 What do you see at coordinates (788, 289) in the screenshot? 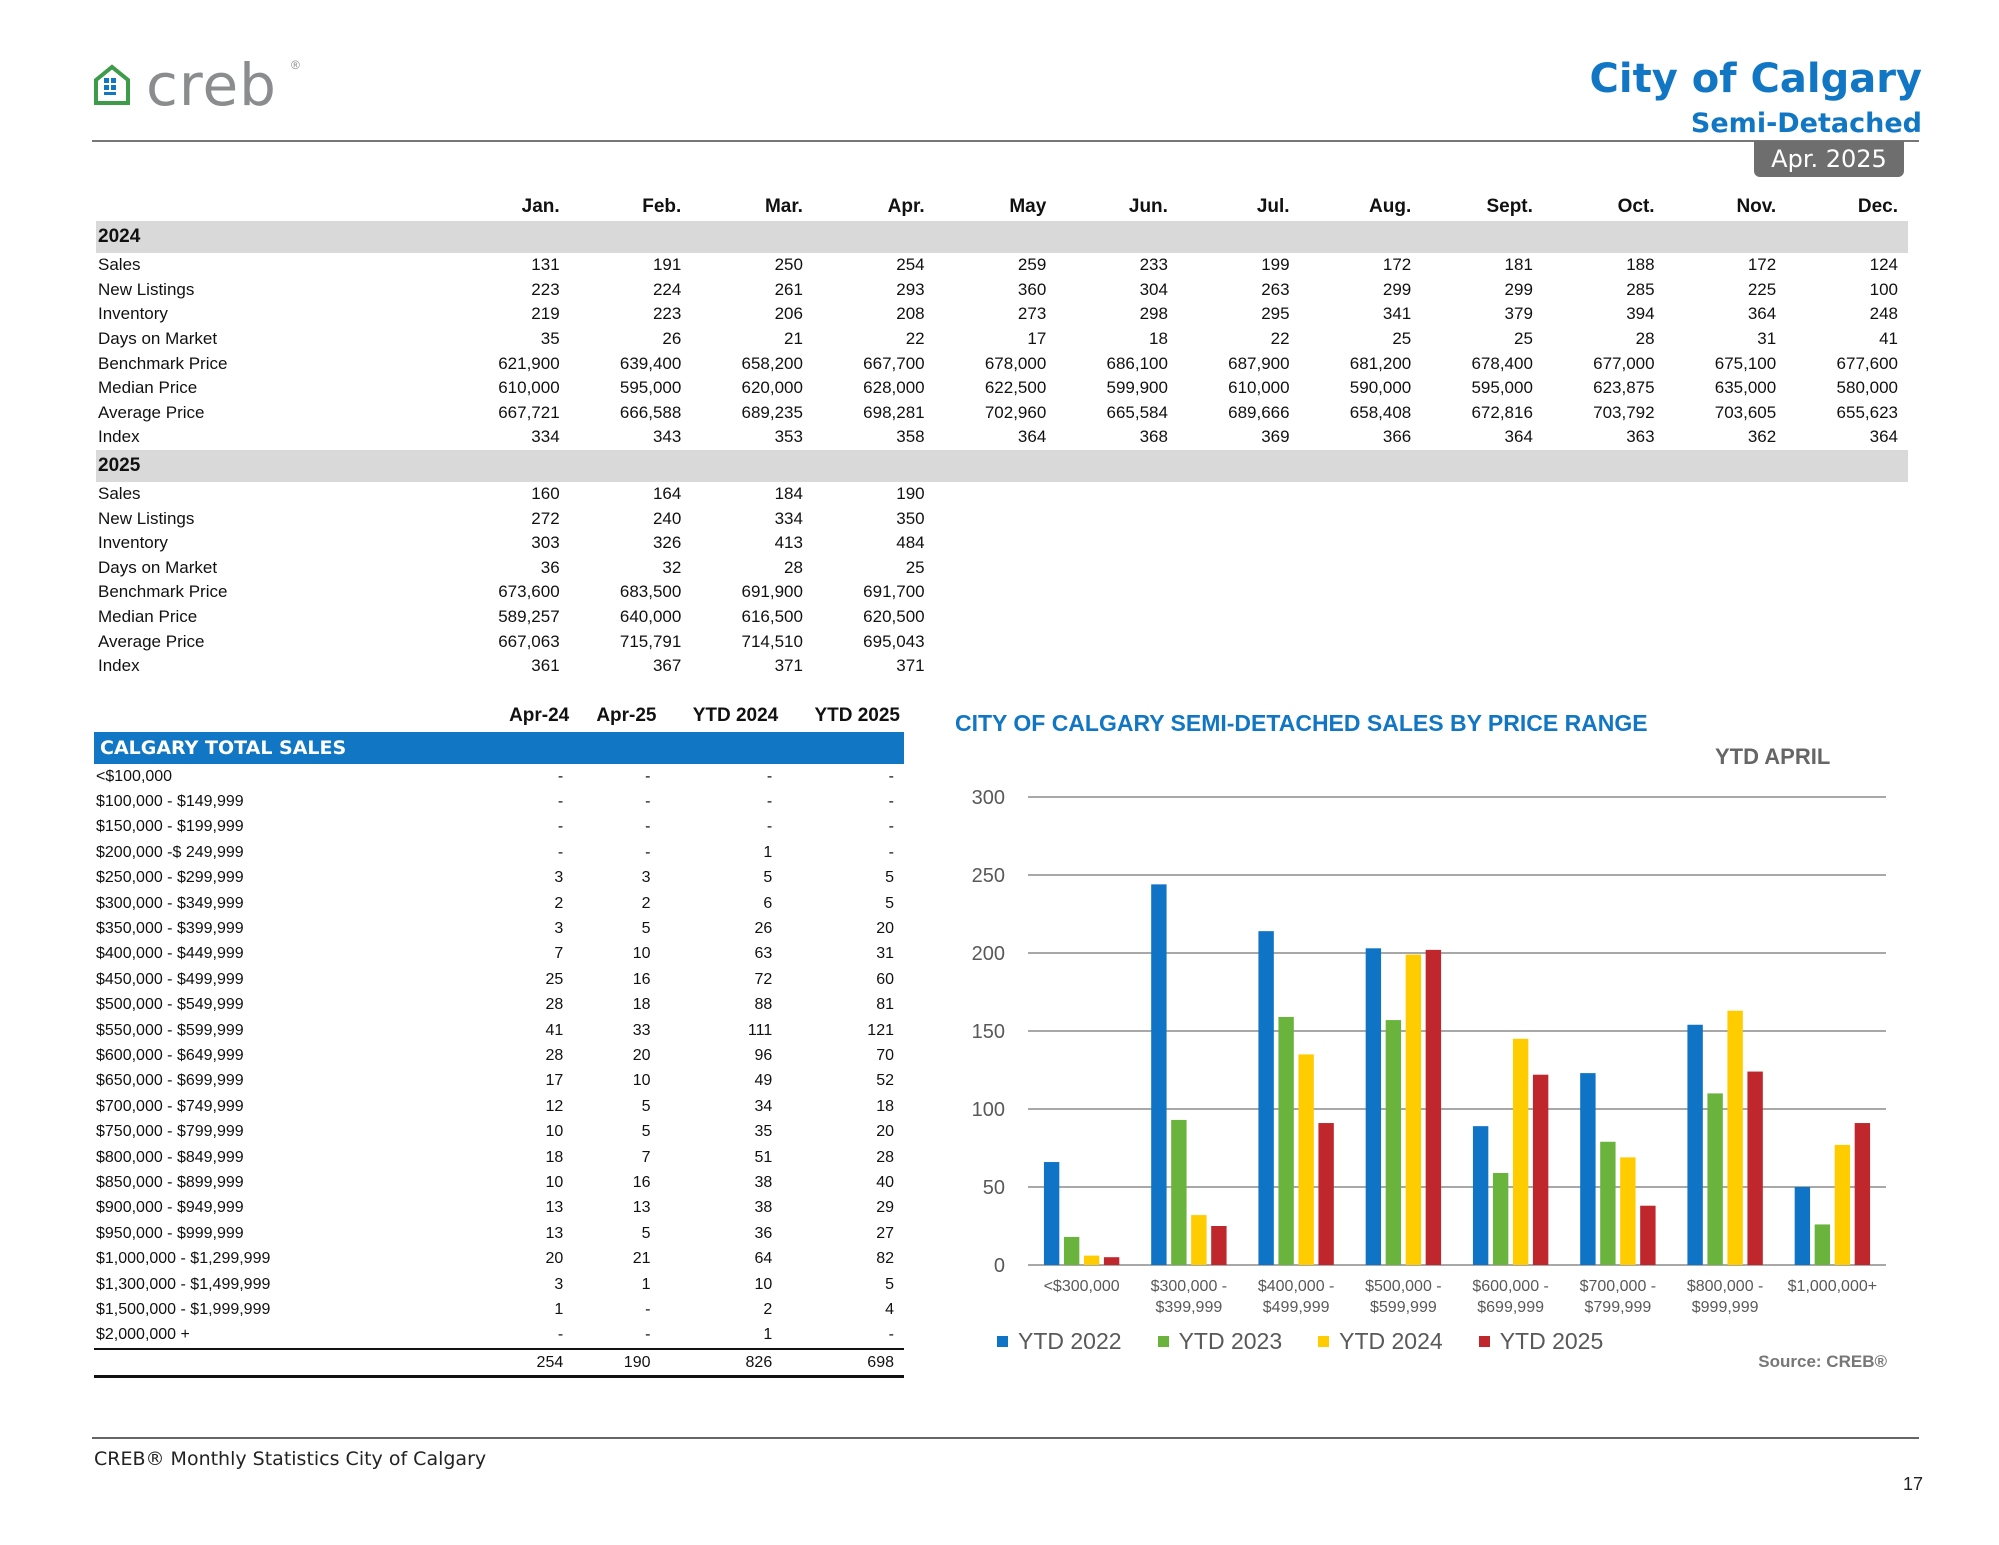
I see `table-cell: 261` at bounding box center [788, 289].